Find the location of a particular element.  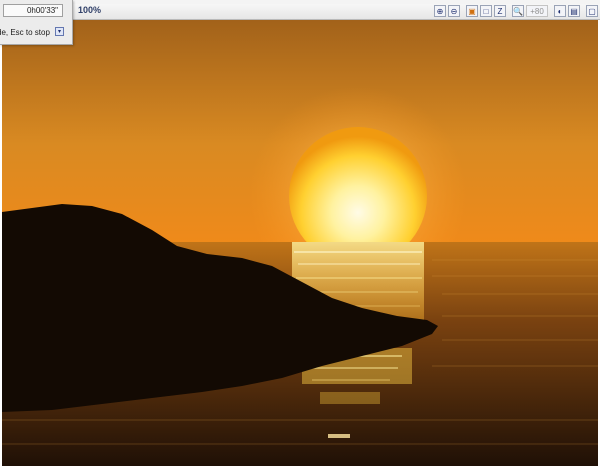

zoom-percentage: 100% is located at coordinates (90, 10).